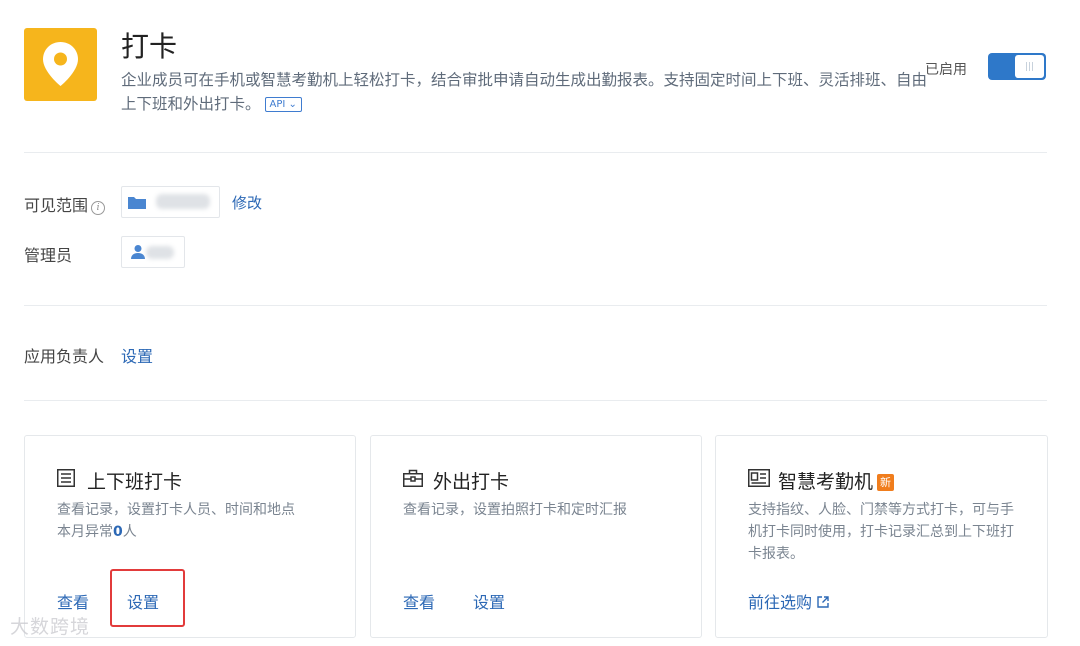  I want to click on location-pin-icon, so click(60, 64).